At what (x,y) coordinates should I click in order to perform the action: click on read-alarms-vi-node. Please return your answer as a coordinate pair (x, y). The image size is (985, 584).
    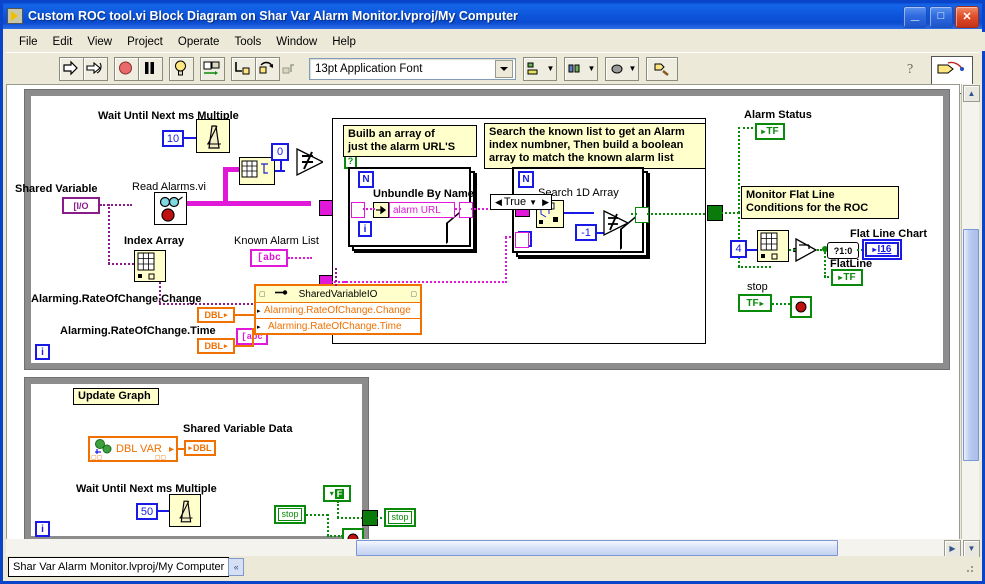
    Looking at the image, I should click on (170, 208).